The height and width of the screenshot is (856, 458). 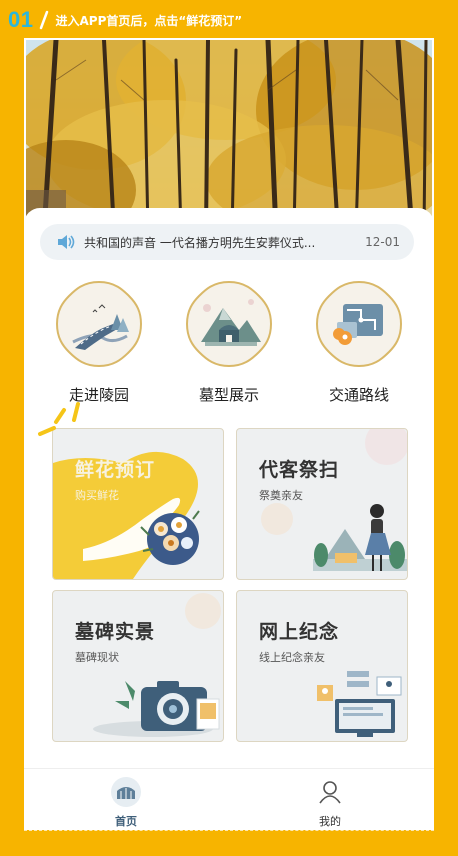 What do you see at coordinates (126, 515) in the screenshot?
I see `flower-bouquet-icon` at bounding box center [126, 515].